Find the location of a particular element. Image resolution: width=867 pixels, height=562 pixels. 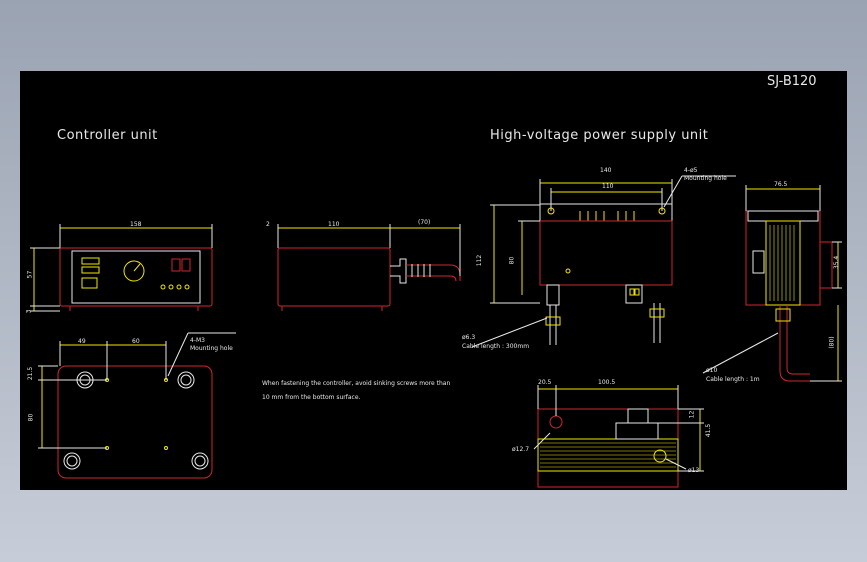

drawing-id: SJ-B120 is located at coordinates (792, 81).